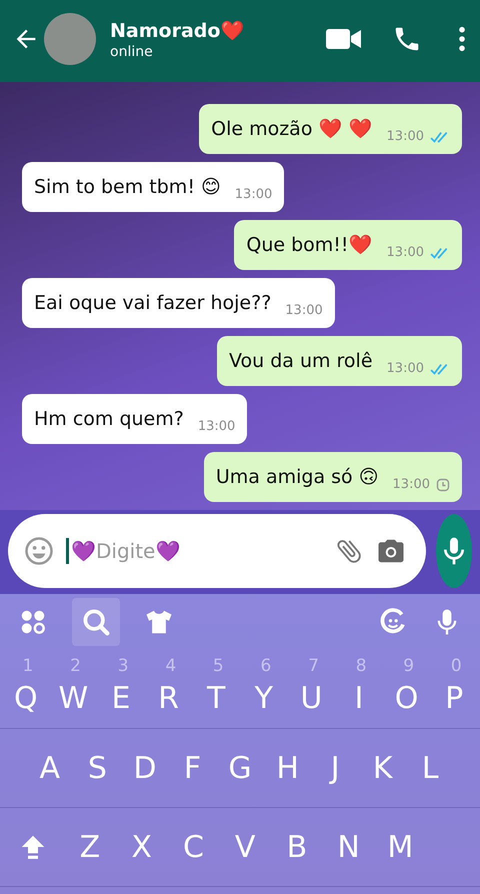  What do you see at coordinates (28, 666) in the screenshot?
I see `key-hint: 1` at bounding box center [28, 666].